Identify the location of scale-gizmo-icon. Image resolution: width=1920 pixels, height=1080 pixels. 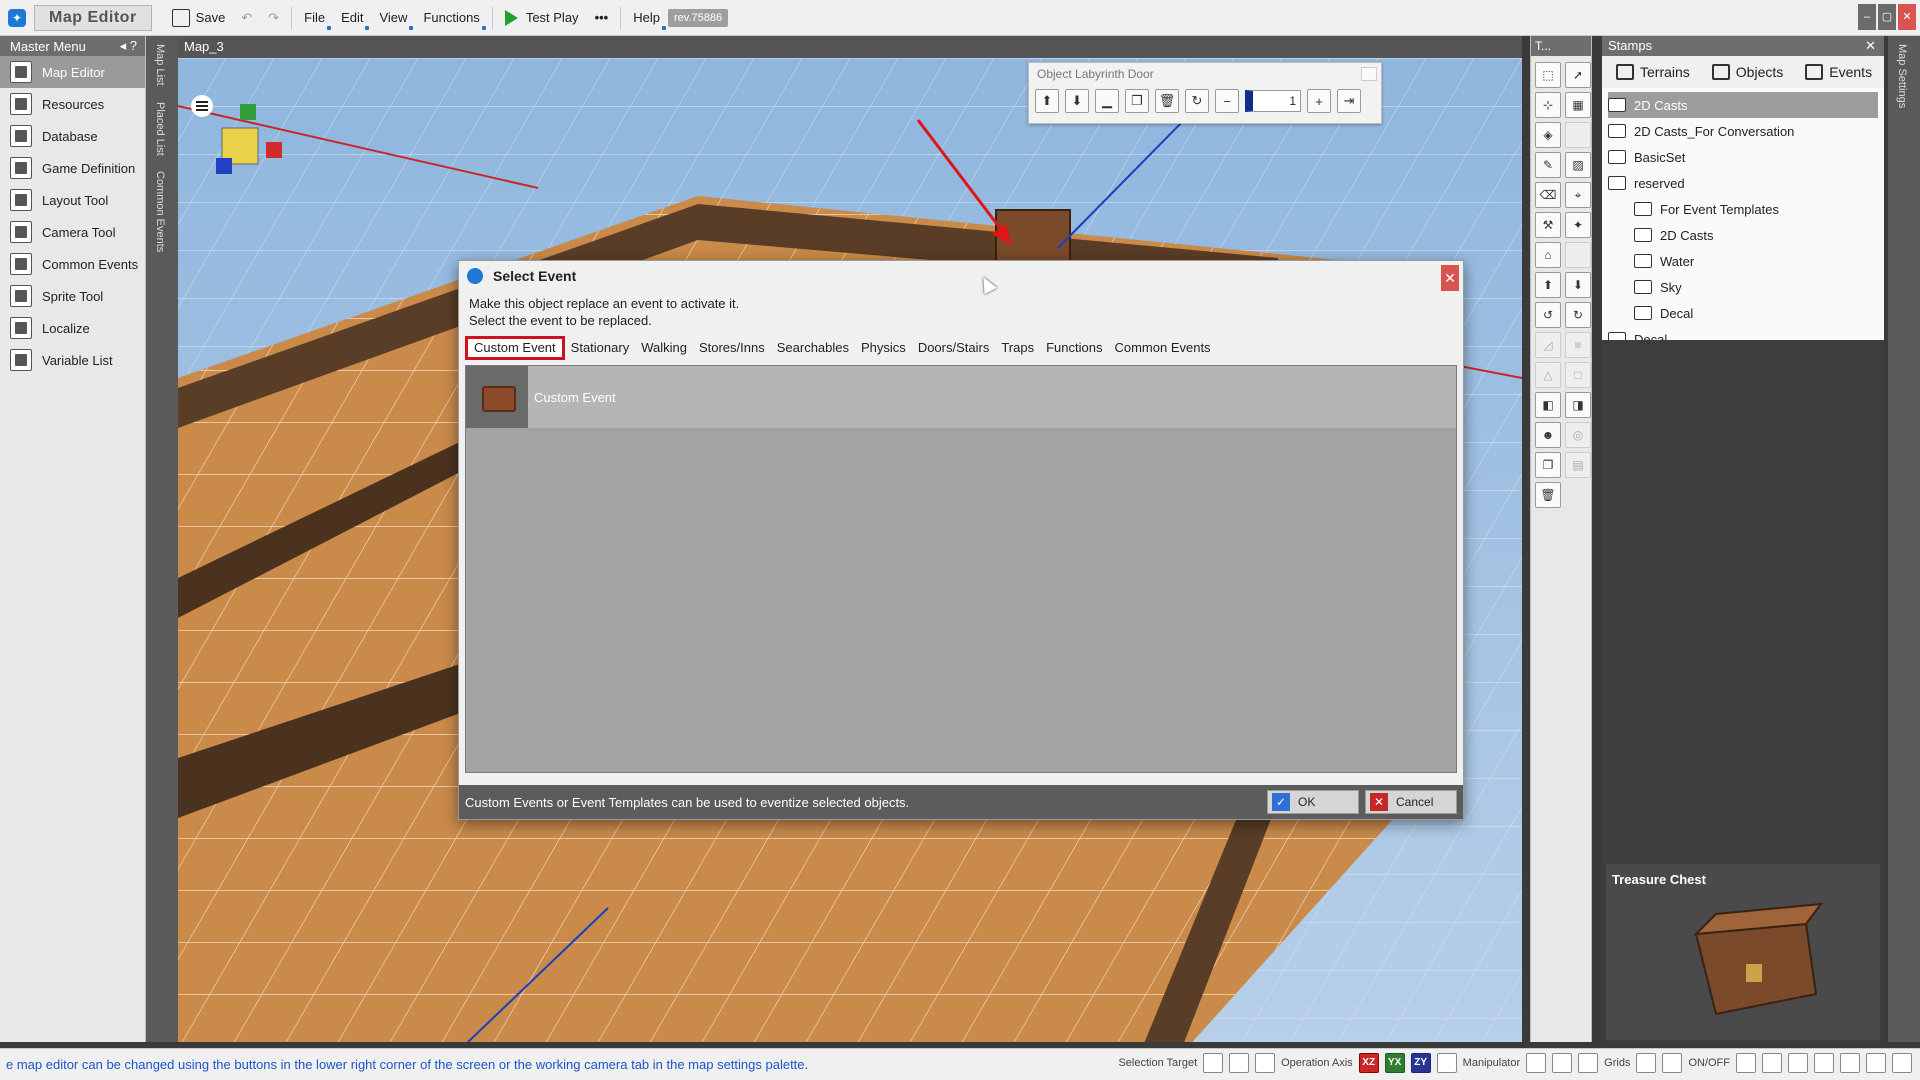
(1588, 1063).